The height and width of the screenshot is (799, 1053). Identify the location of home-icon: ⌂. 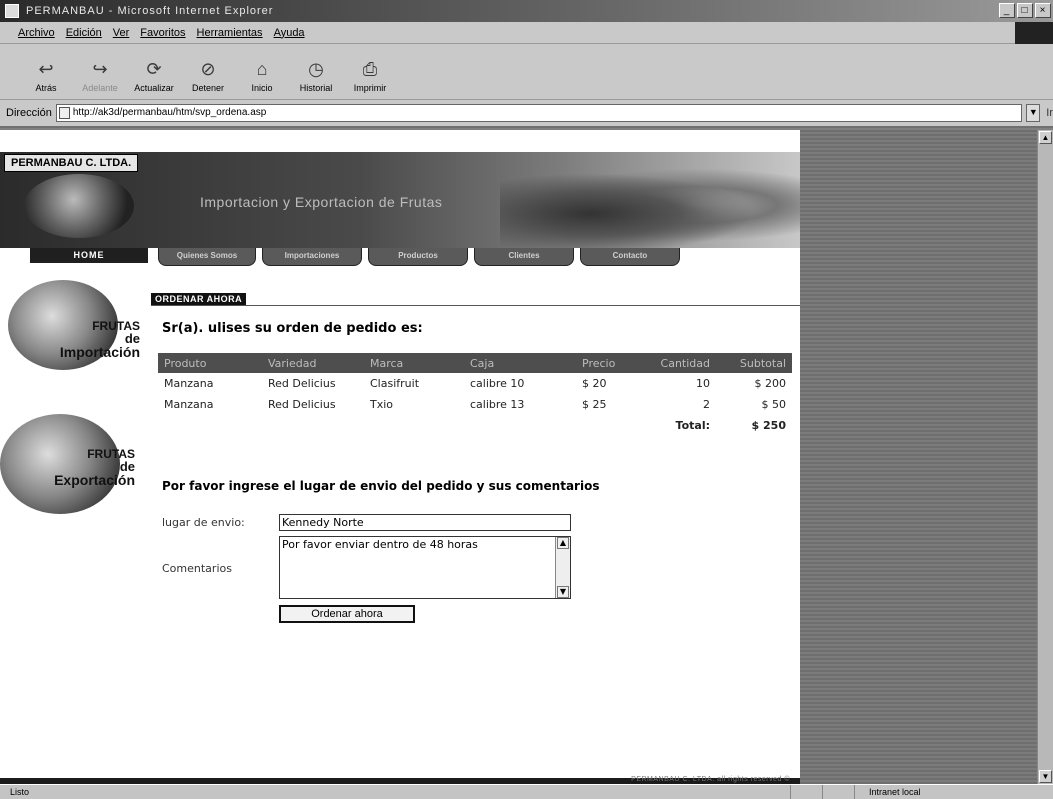
(262, 68).